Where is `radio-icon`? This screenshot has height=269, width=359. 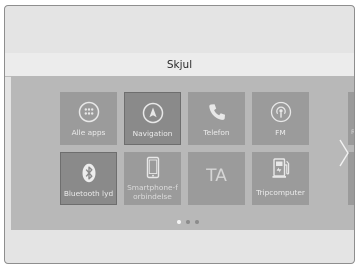 radio-icon is located at coordinates (281, 112).